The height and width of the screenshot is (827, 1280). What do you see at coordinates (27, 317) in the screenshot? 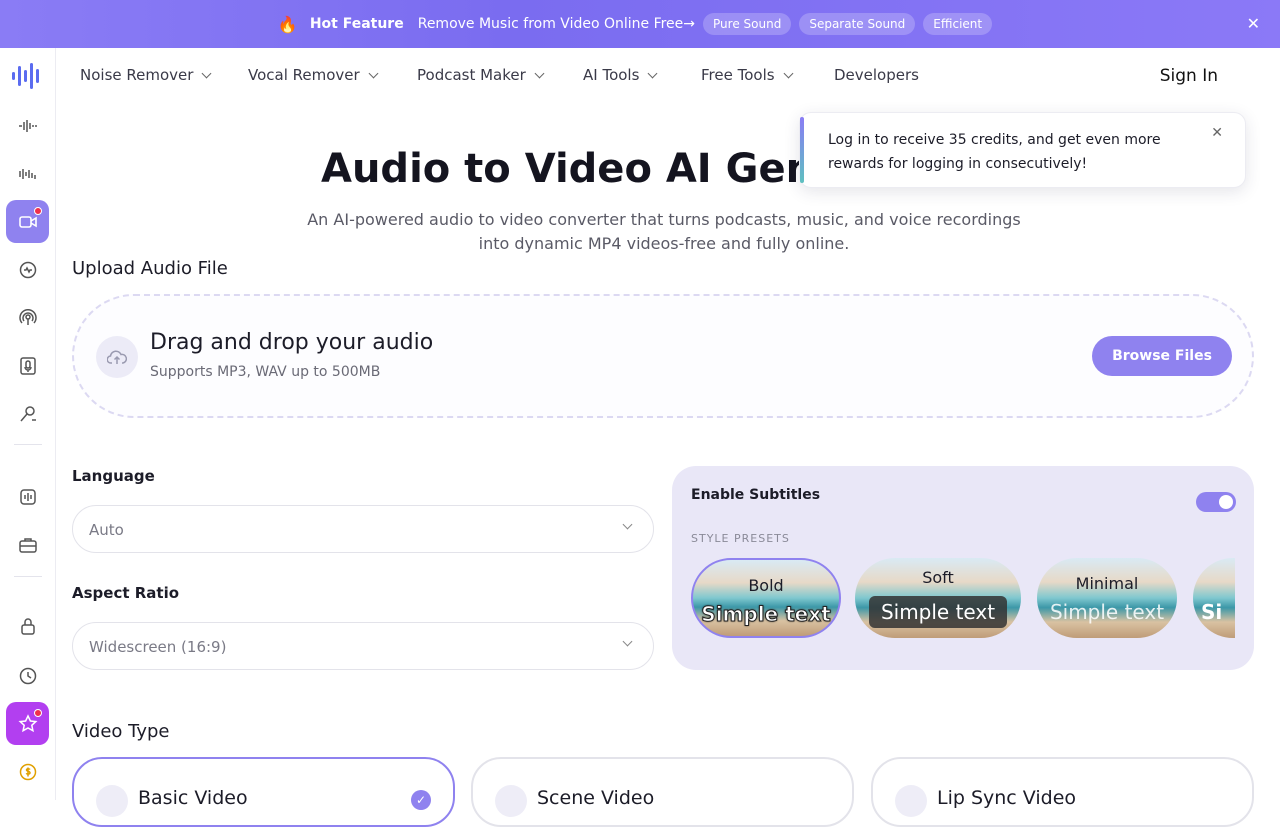
I see `sidebar-podcast-icon` at bounding box center [27, 317].